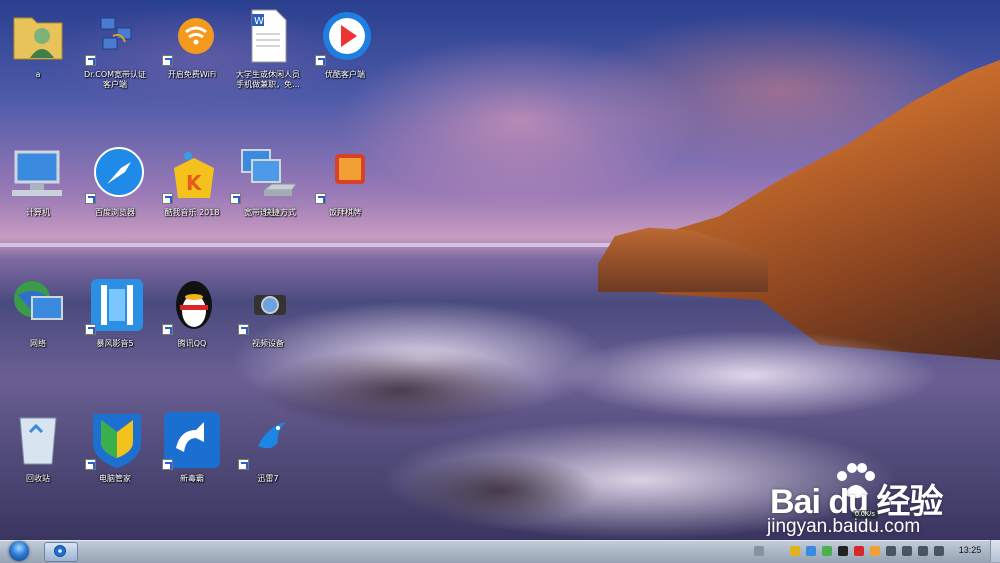 Image resolution: width=1000 pixels, height=563 pixels. Describe the element at coordinates (811, 551) in the screenshot. I see `tray-network-icon` at that location.